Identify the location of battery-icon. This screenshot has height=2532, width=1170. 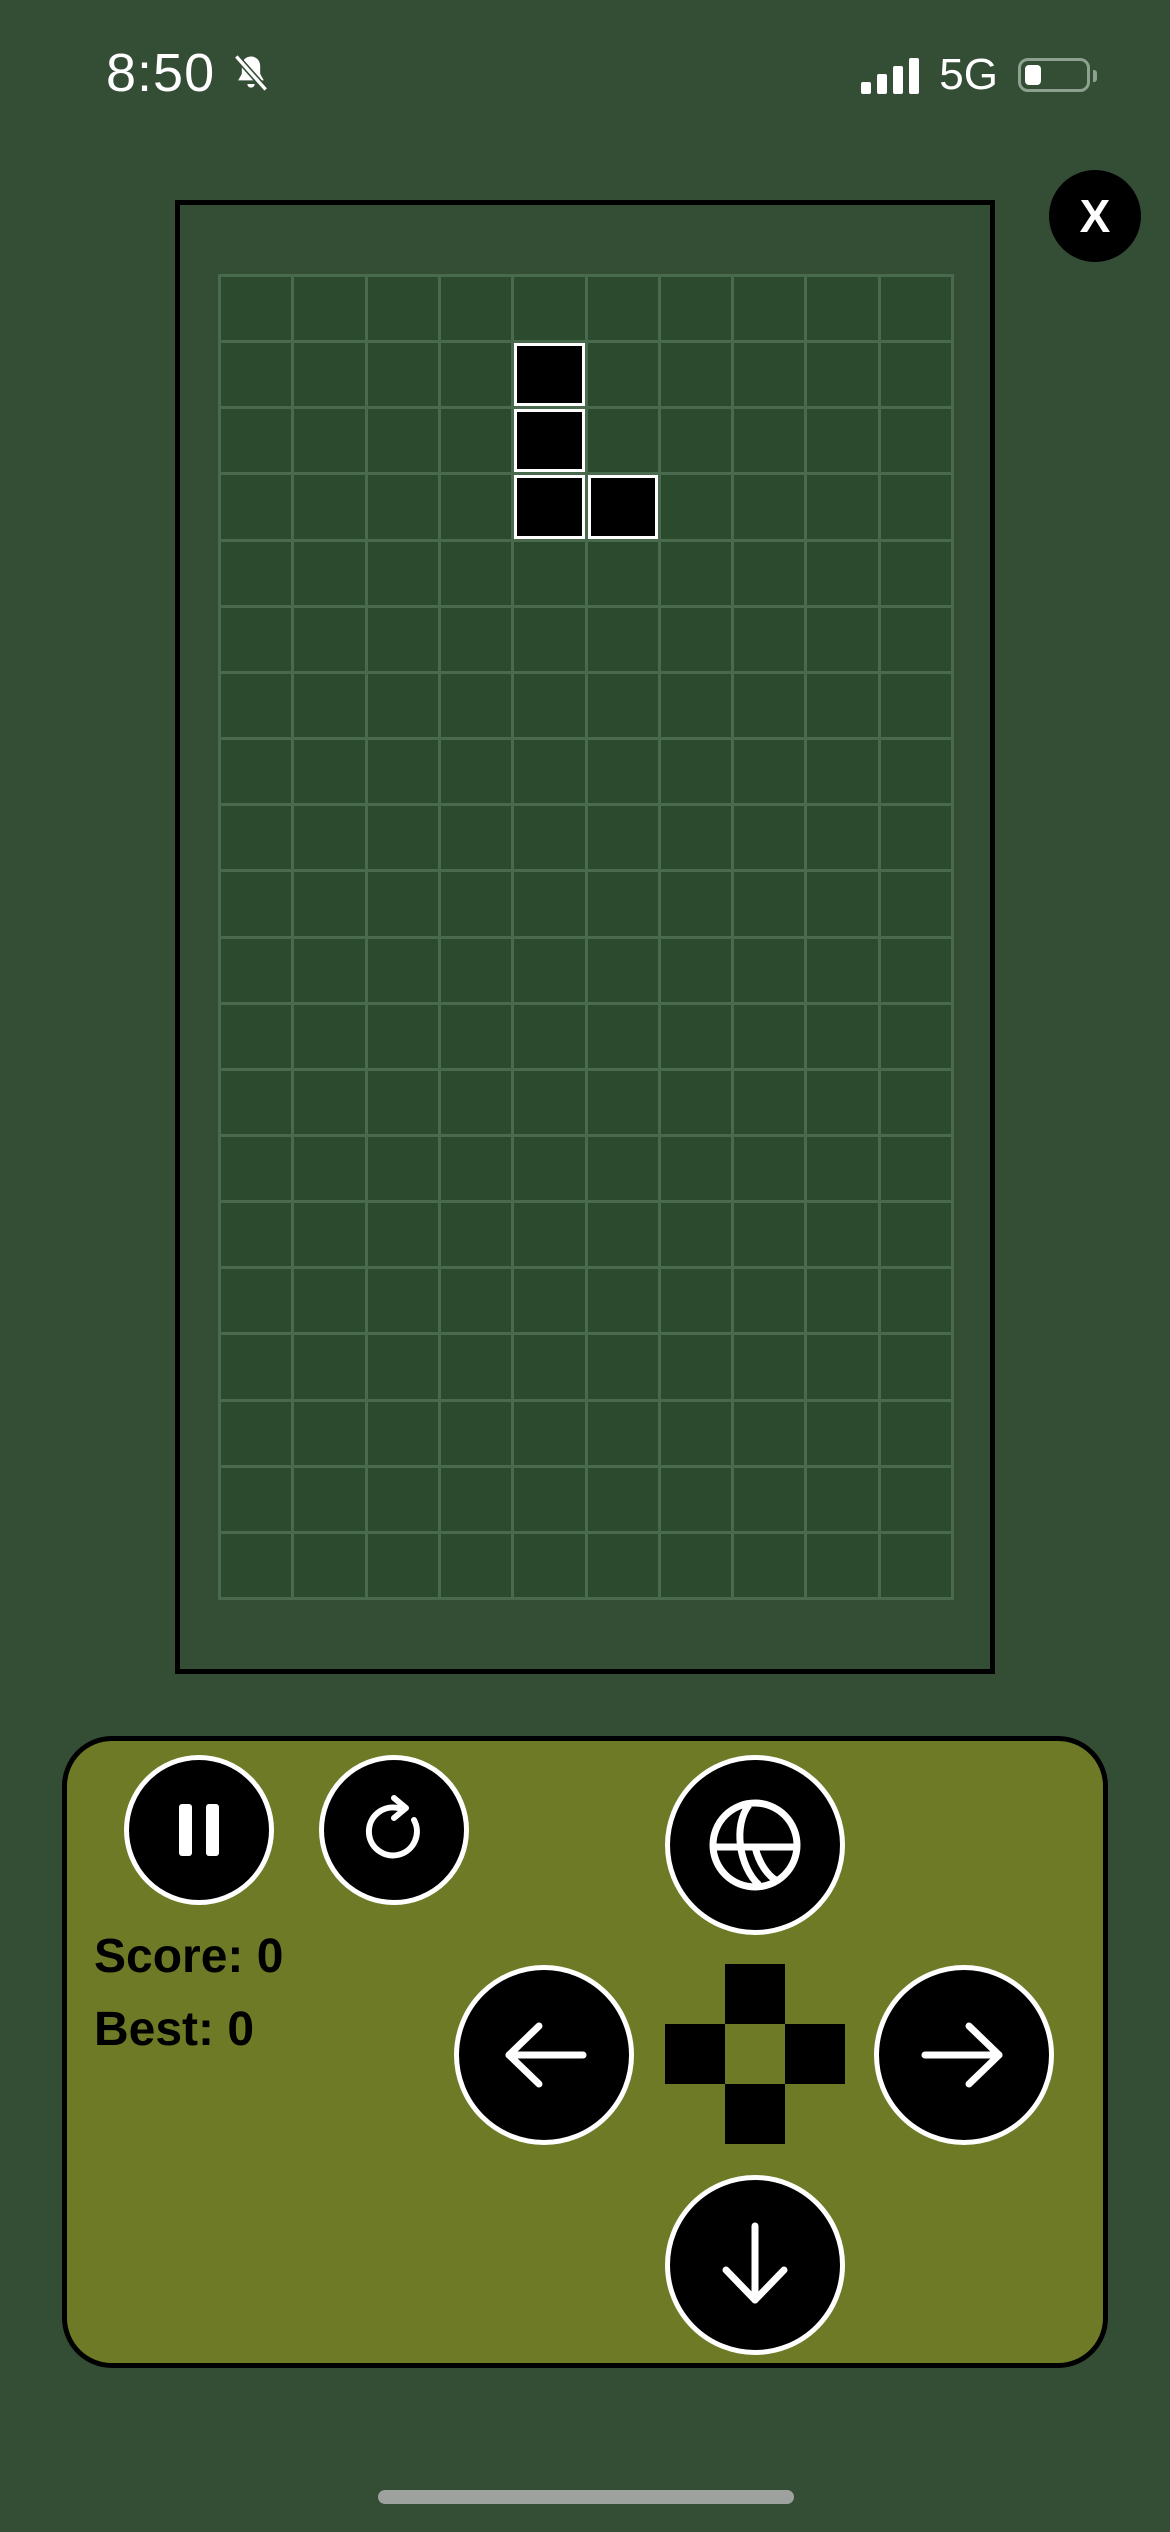
(1057, 75).